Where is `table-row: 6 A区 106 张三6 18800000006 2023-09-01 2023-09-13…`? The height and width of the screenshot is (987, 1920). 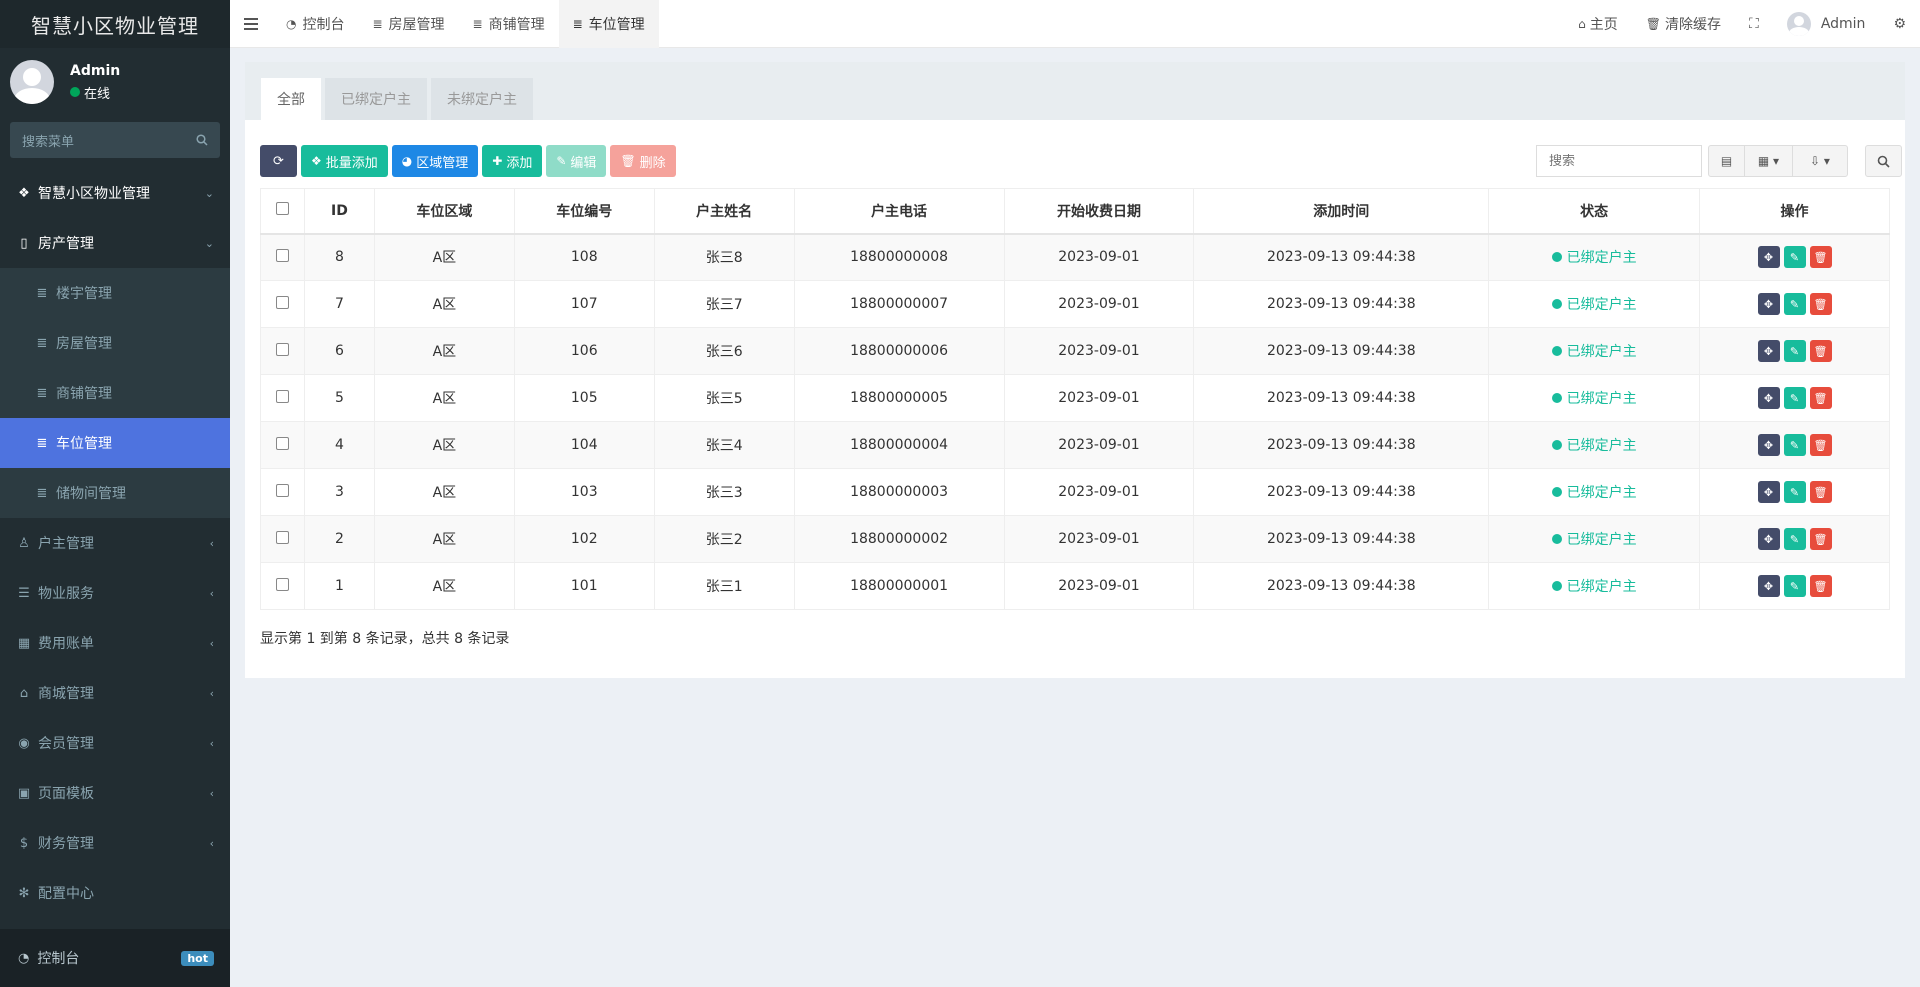 table-row: 6 A区 106 张三6 18800000006 2023-09-01 2023-09-13… is located at coordinates (1075, 351).